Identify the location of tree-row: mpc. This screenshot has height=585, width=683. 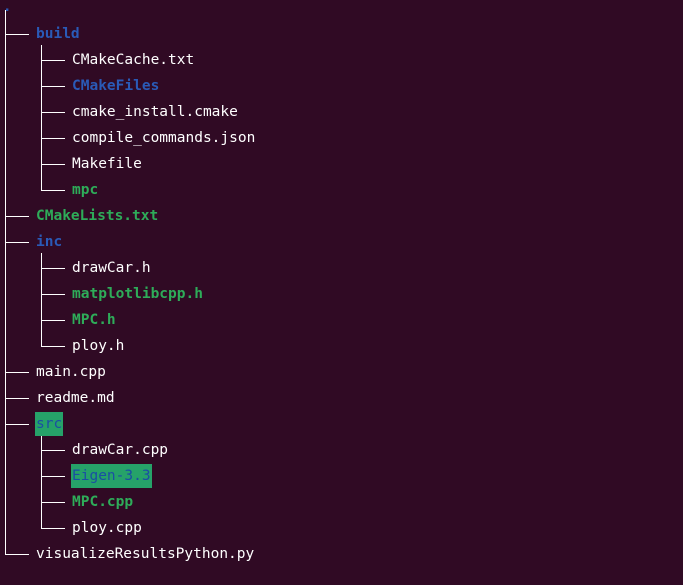
(341, 190).